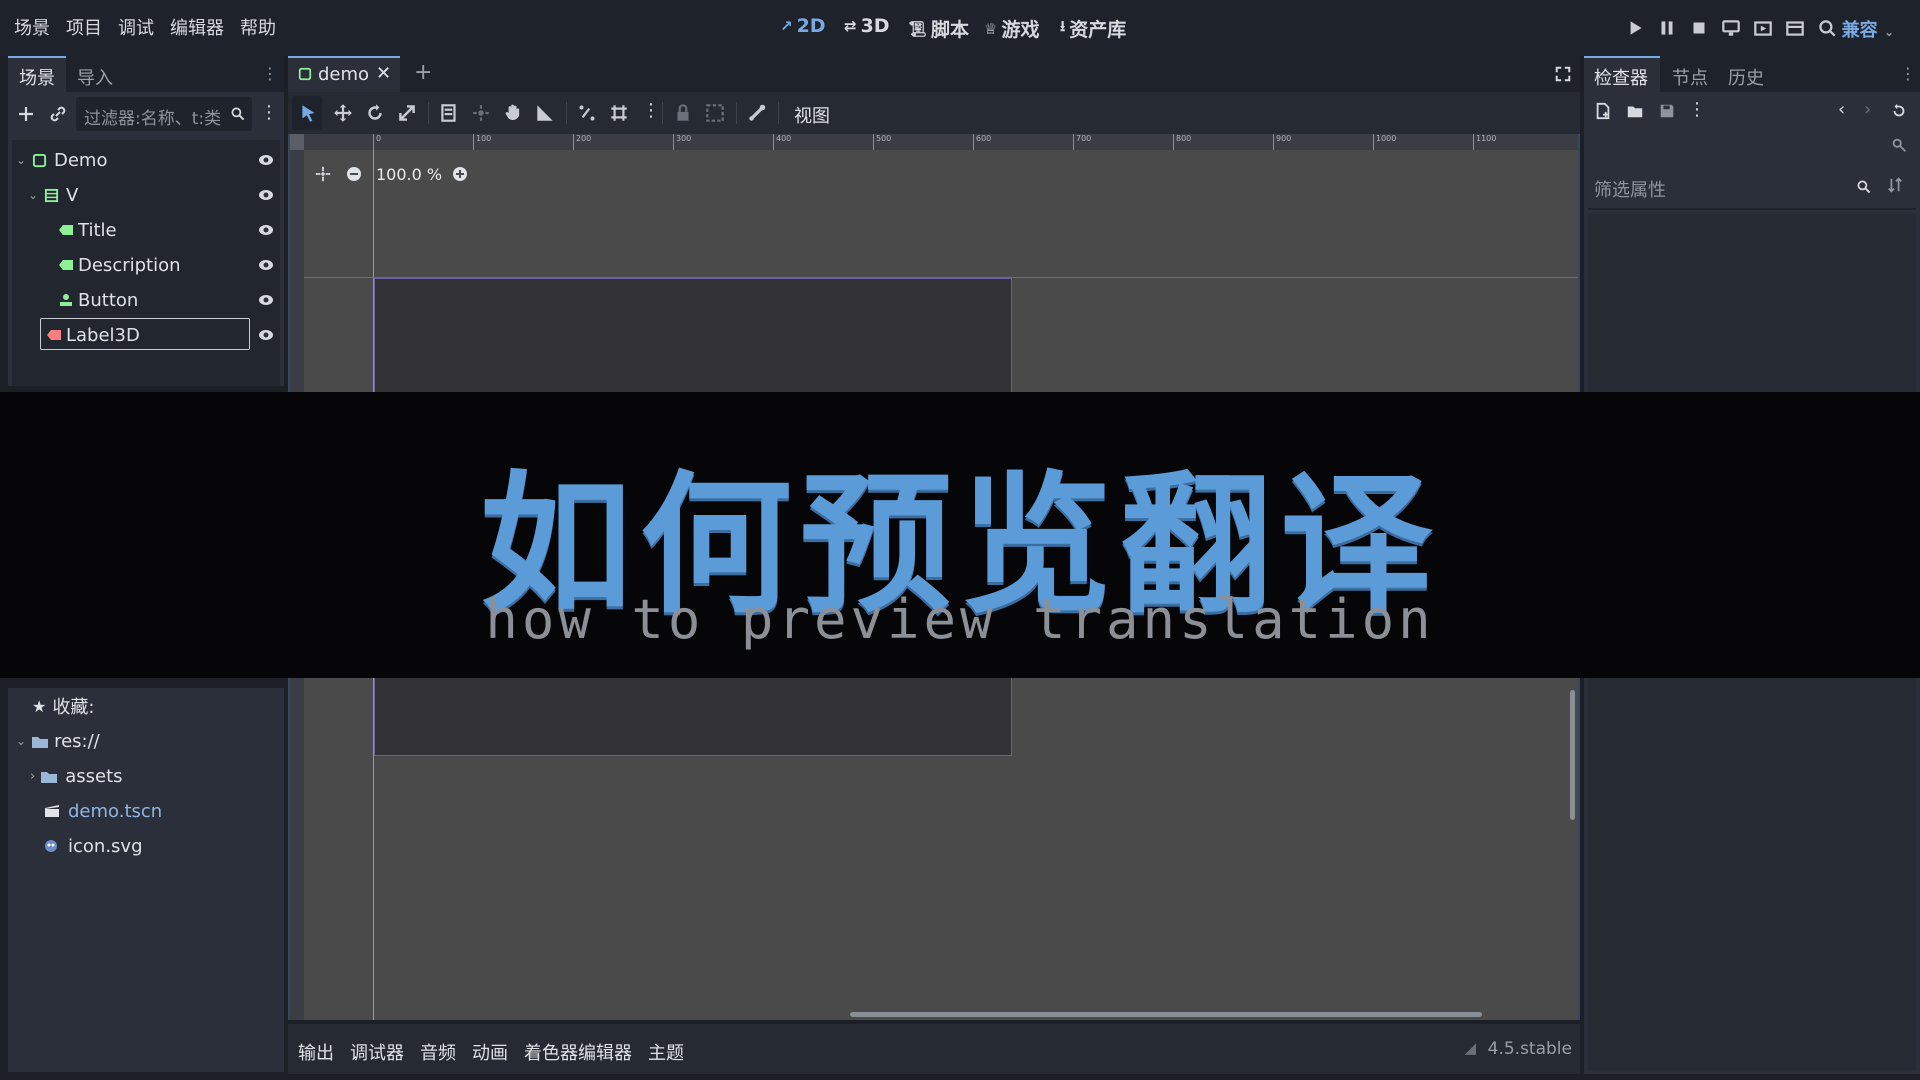 The height and width of the screenshot is (1080, 1920). I want to click on tab-shader-editor: 着色器编辑器, so click(578, 1052).